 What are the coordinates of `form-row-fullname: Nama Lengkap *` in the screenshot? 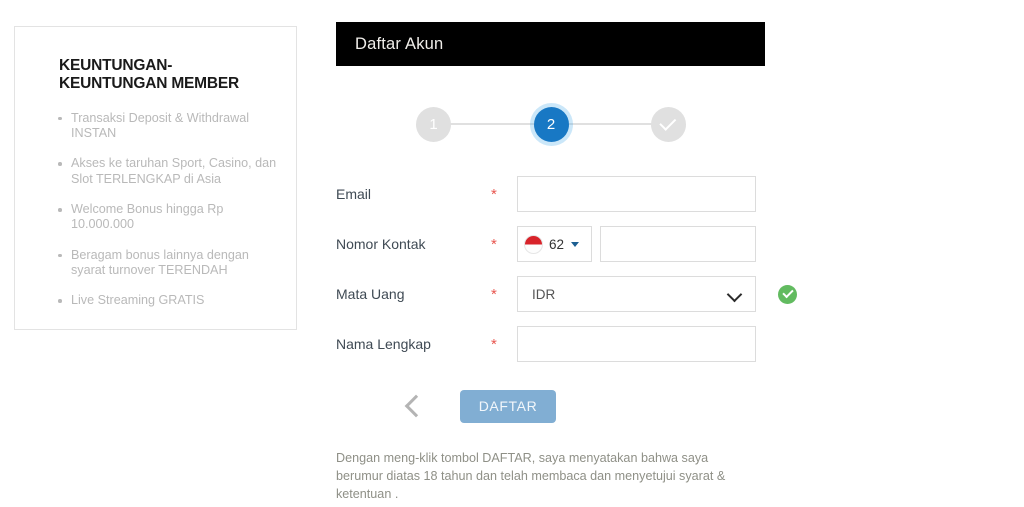 It's located at (571, 344).